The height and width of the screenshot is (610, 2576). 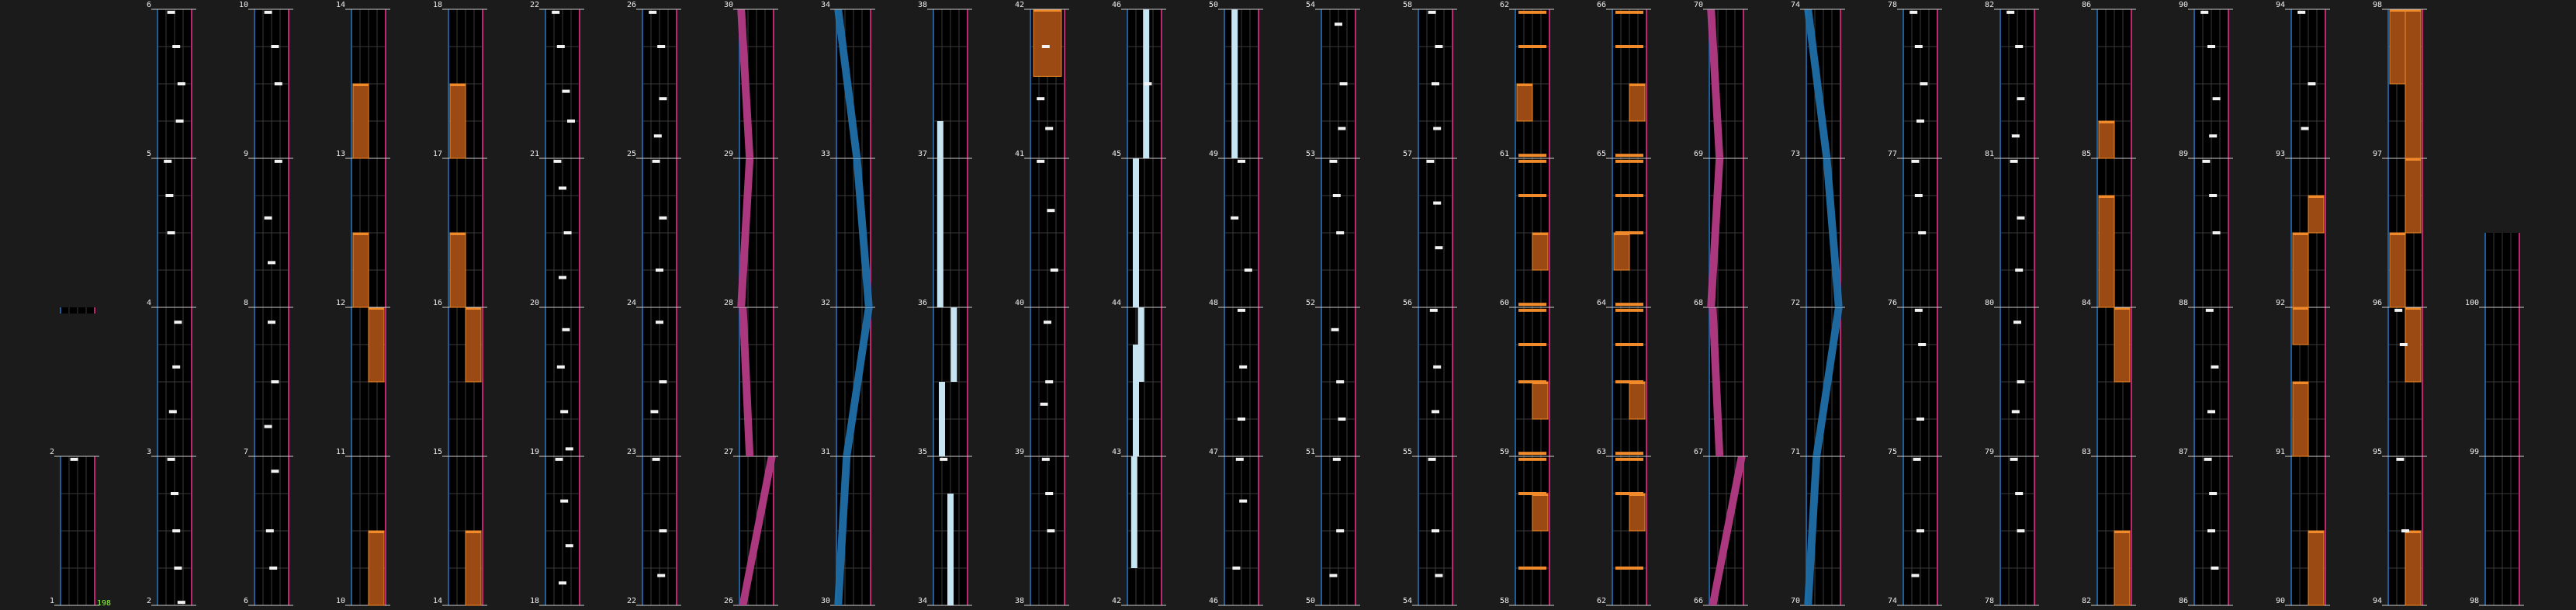 What do you see at coordinates (1310, 452) in the screenshot?
I see `measure-number: 51` at bounding box center [1310, 452].